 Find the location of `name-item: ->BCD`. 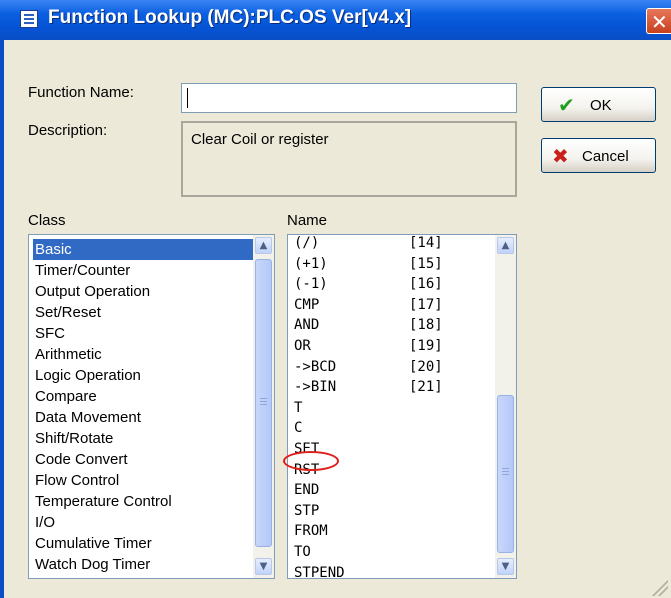

name-item: ->BCD is located at coordinates (315, 367).